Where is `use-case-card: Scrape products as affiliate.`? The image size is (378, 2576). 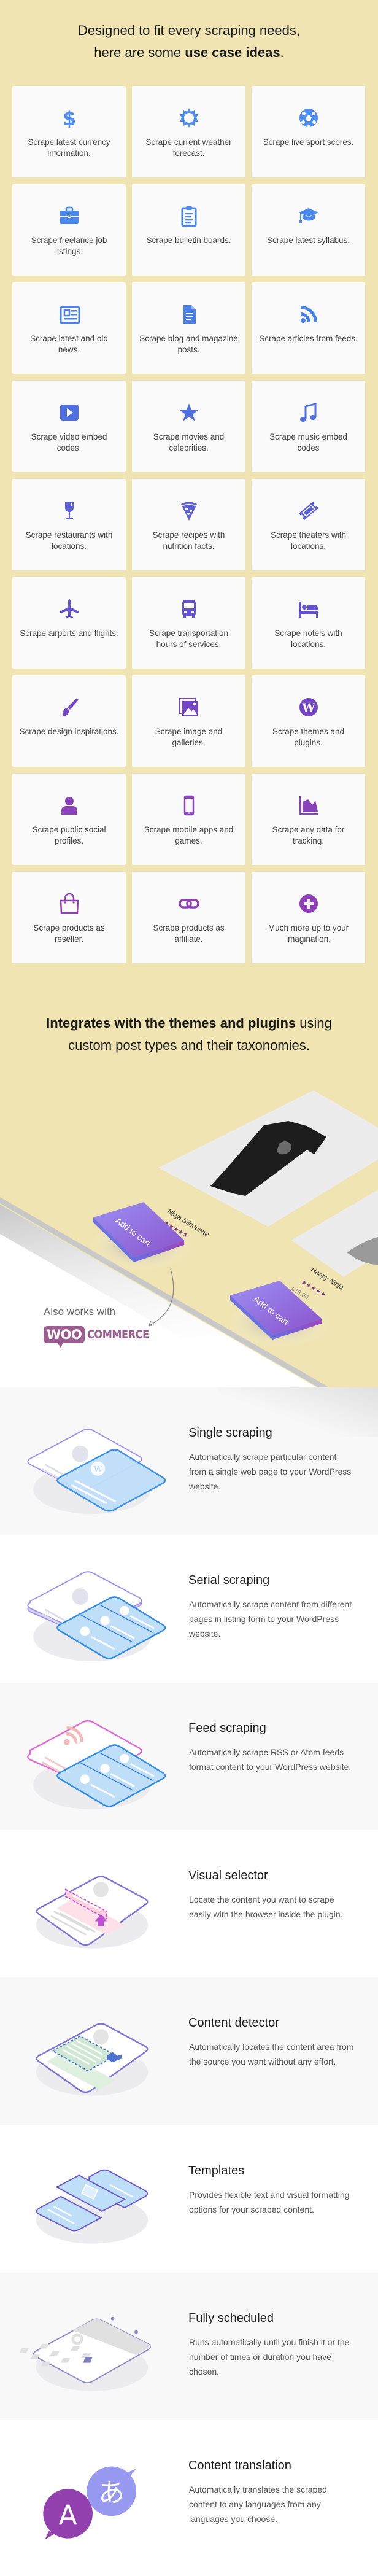 use-case-card: Scrape products as affiliate. is located at coordinates (188, 917).